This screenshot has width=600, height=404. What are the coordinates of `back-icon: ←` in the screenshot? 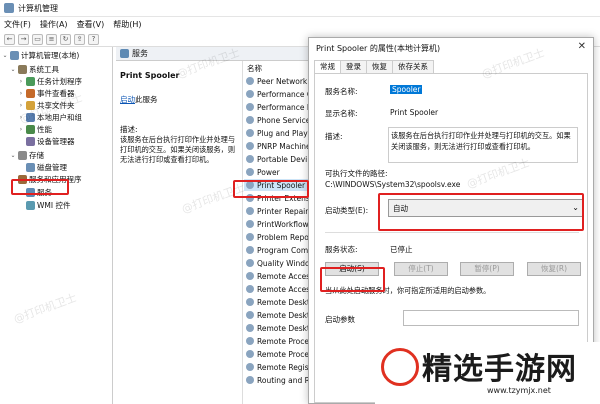 It's located at (9, 39).